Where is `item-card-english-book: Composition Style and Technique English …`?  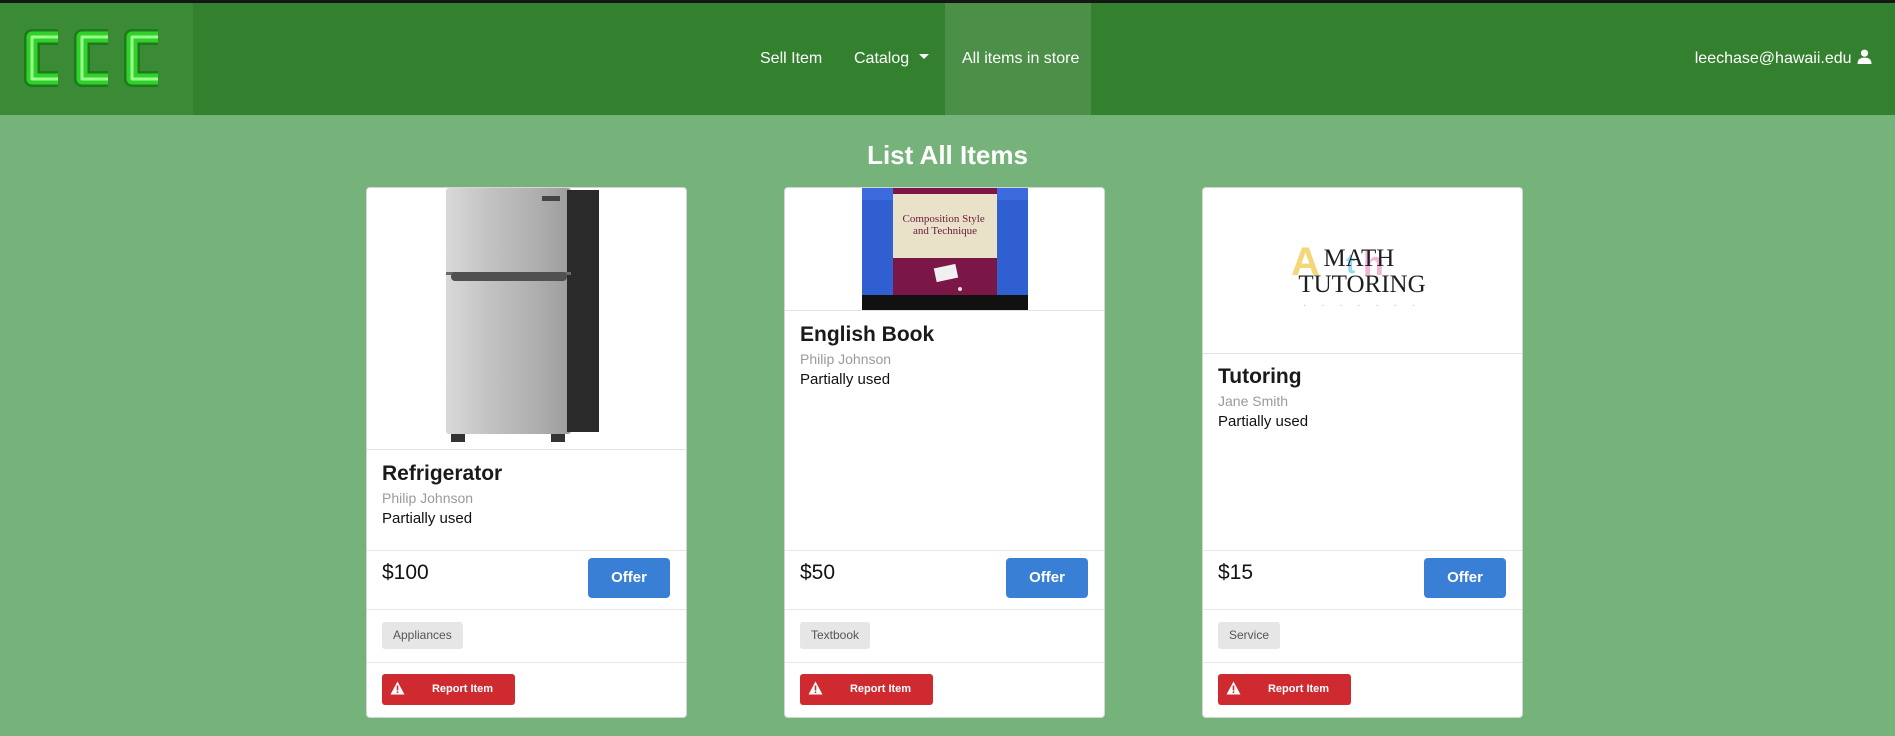
item-card-english-book: Composition Style and Technique English … is located at coordinates (944, 452).